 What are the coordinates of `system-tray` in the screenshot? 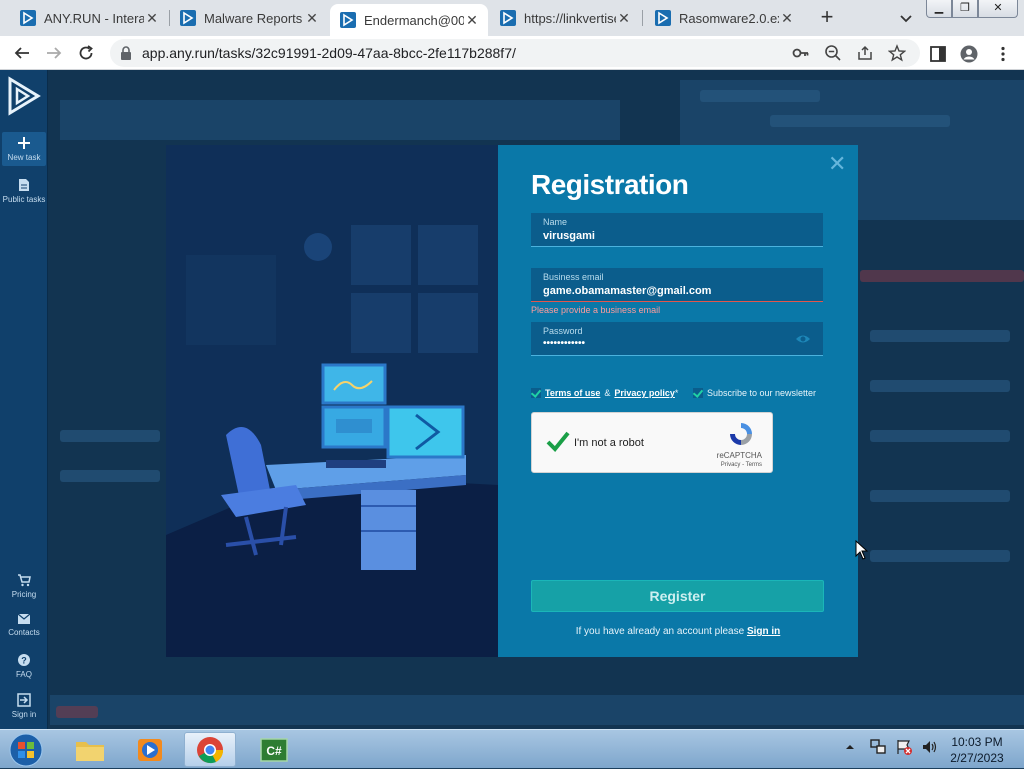 It's located at (892, 747).